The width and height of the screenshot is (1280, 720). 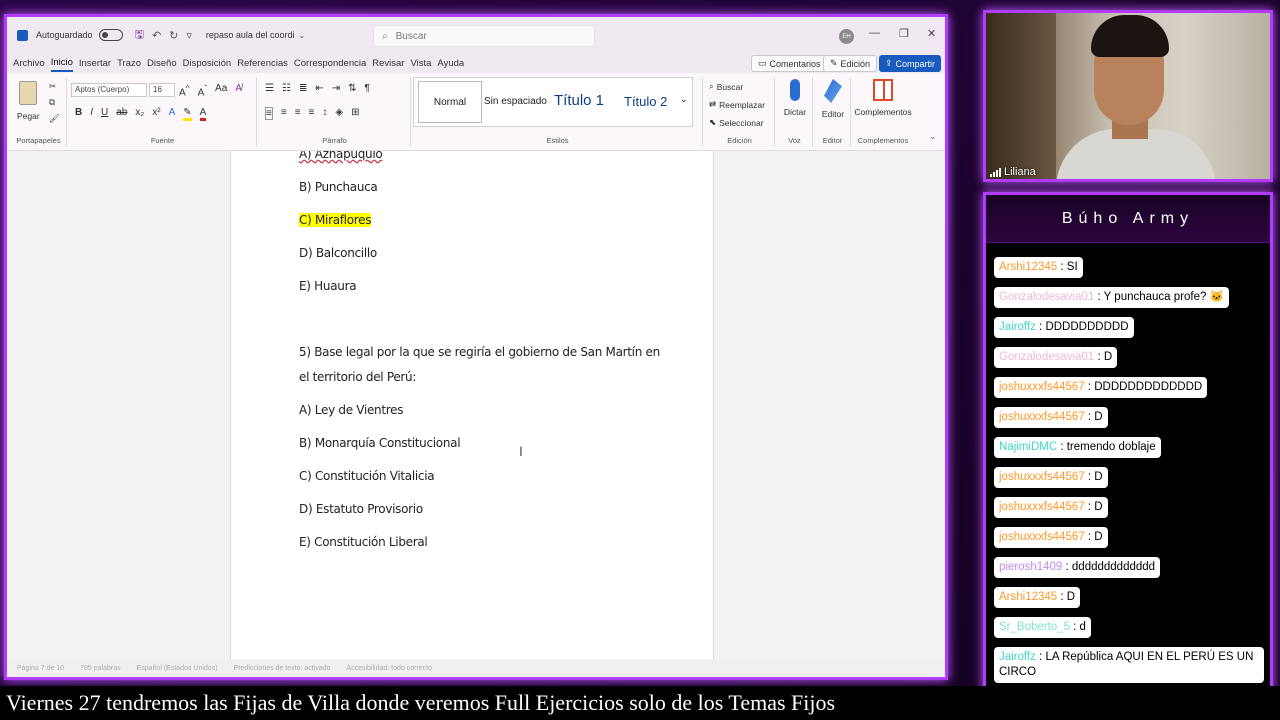 I want to click on replace-button: ⇄ Reemplazar, so click(x=737, y=104).